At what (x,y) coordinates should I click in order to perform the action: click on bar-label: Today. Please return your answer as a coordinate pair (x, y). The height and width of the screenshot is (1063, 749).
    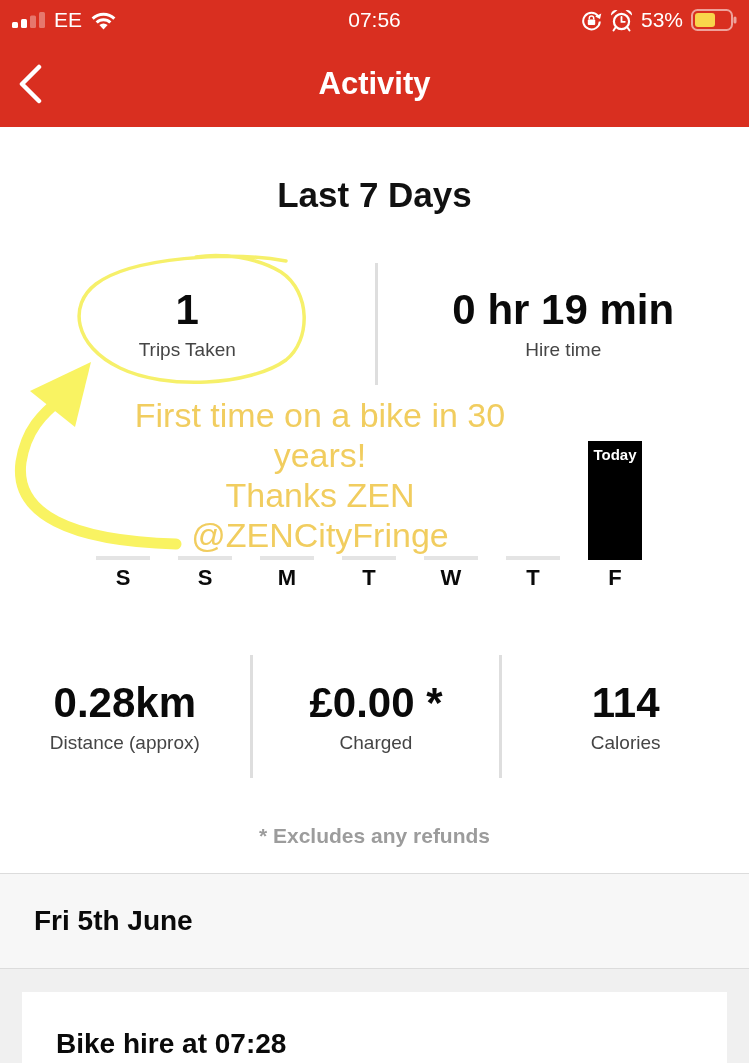
    Looking at the image, I should click on (615, 455).